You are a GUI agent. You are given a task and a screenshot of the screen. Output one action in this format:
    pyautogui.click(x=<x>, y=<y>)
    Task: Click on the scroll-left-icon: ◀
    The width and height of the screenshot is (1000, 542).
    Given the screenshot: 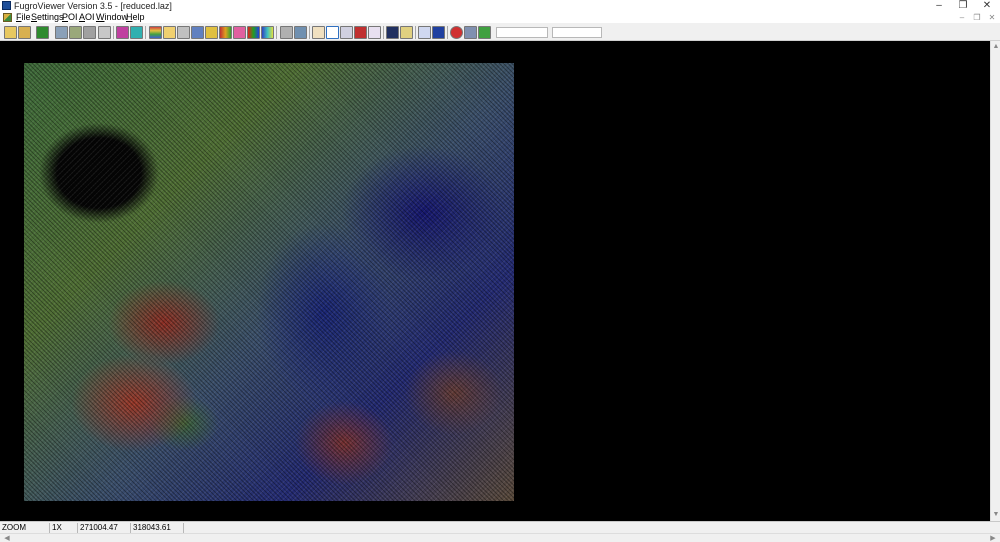 What is the action you would take?
    pyautogui.click(x=7, y=538)
    